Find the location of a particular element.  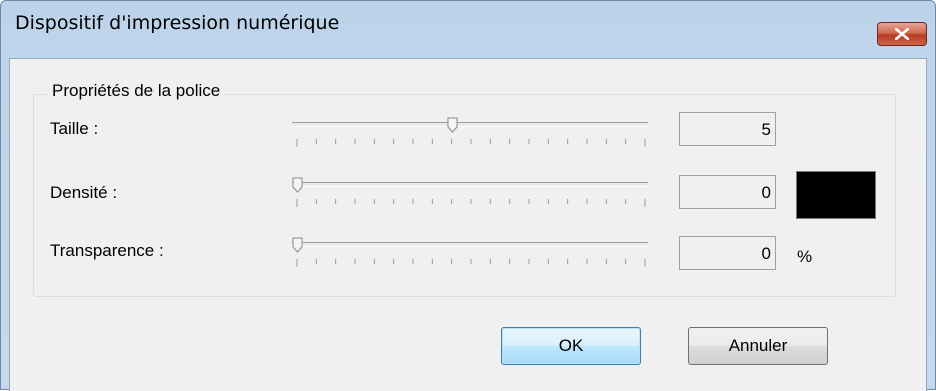

density-value-field: 0 is located at coordinates (727, 192).